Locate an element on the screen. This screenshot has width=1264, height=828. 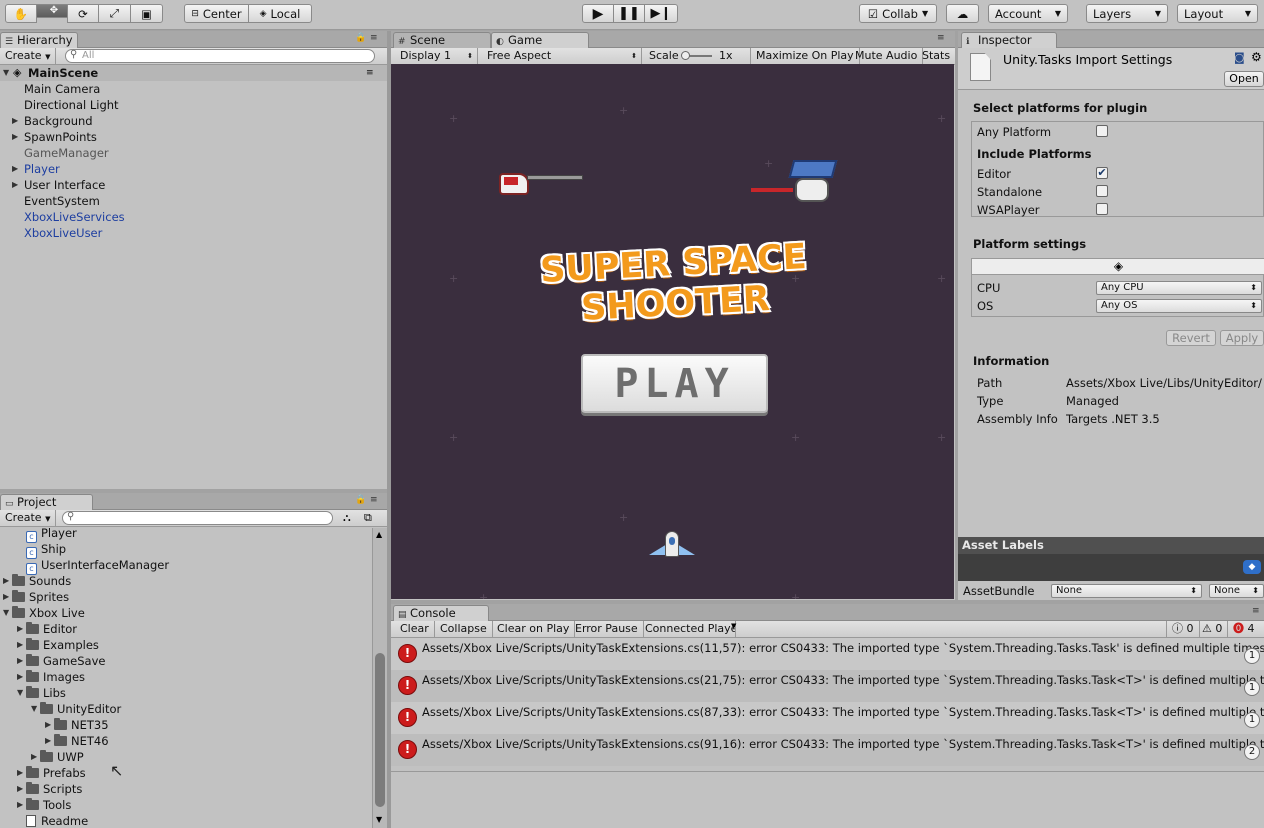
project-item: ▶ Prefabs is located at coordinates (185, 773).